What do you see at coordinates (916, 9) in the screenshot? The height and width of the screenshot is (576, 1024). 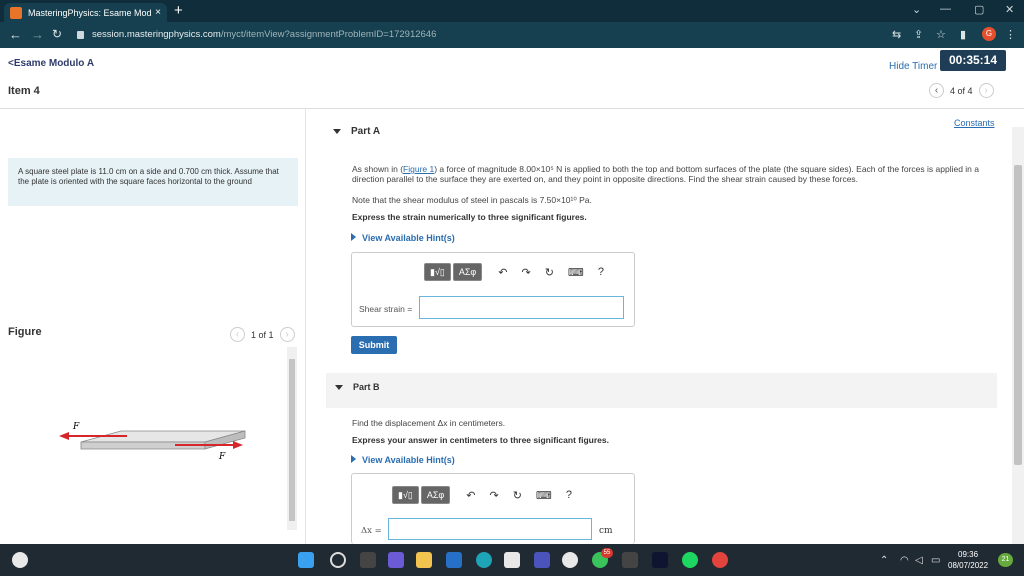 I see `tab-search-icon: ⌄` at bounding box center [916, 9].